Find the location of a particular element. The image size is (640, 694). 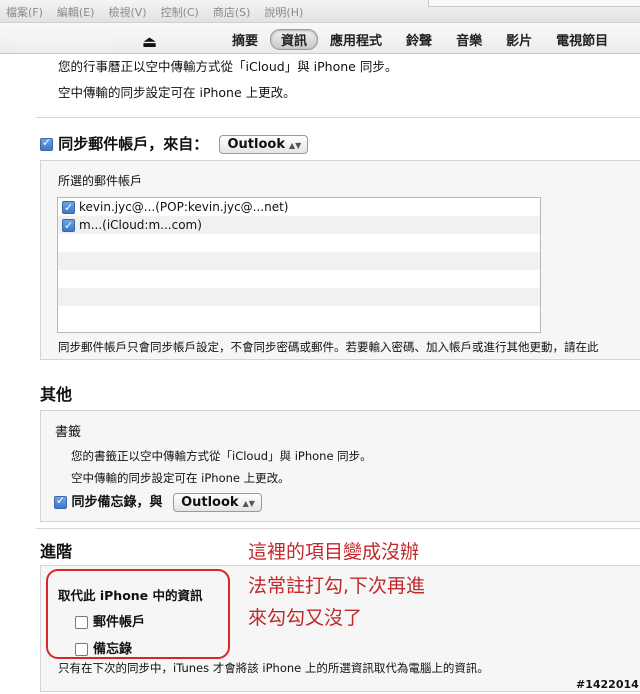

account-label: kevin.jyc@...(POP:kevin.jyc@...net) is located at coordinates (184, 207).